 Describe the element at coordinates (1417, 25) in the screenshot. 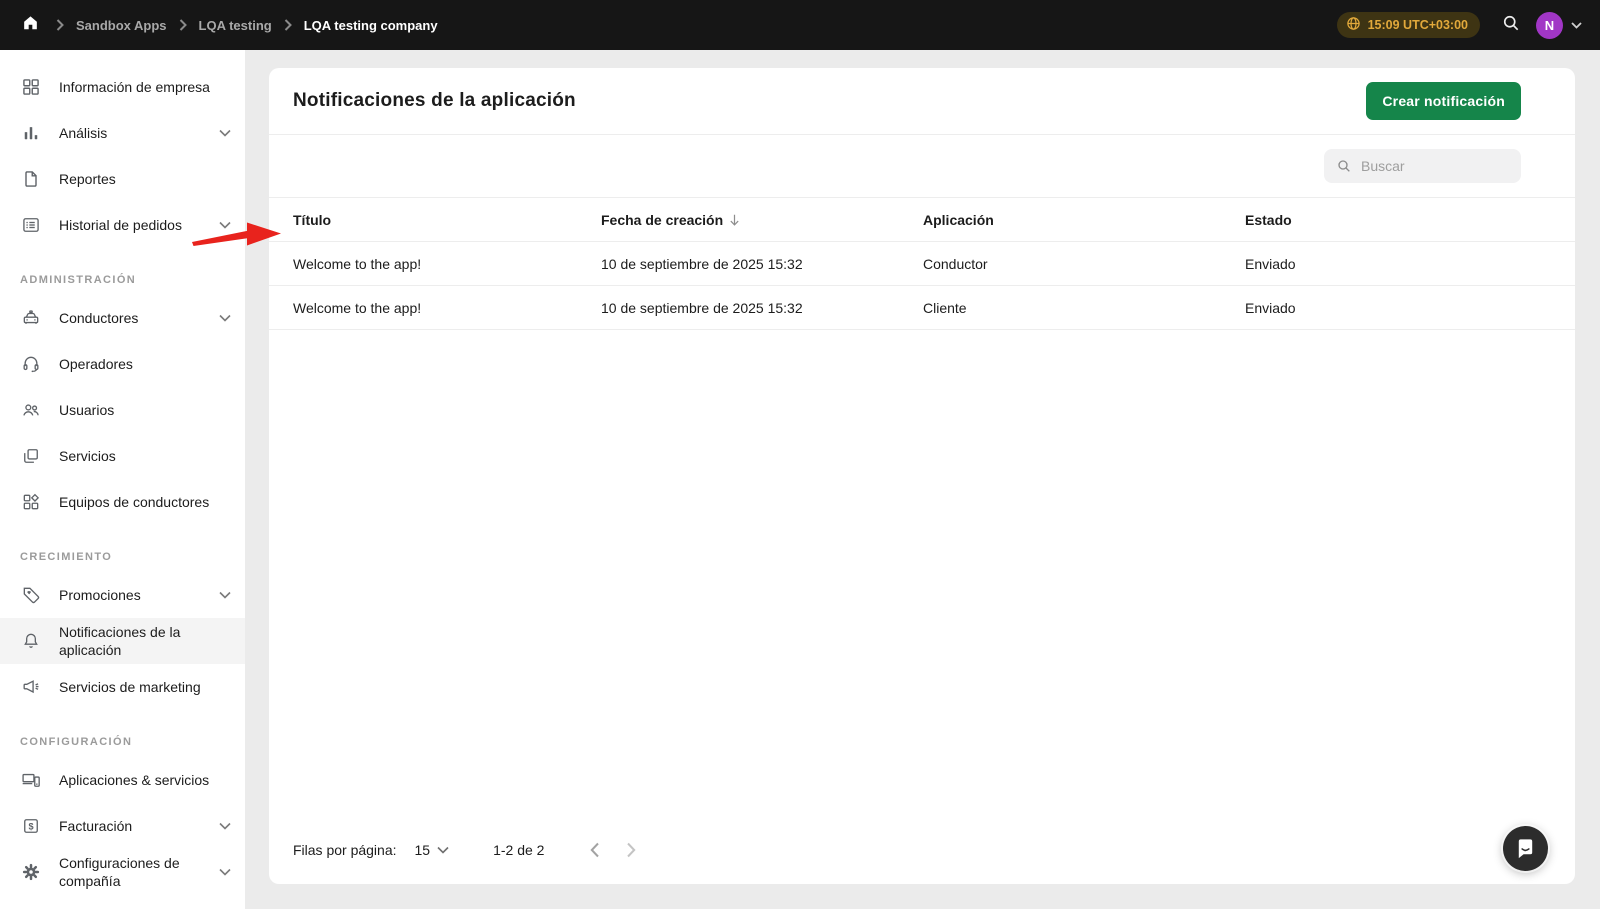

I see `timezone-label: 15:09 UTC+03:00` at that location.